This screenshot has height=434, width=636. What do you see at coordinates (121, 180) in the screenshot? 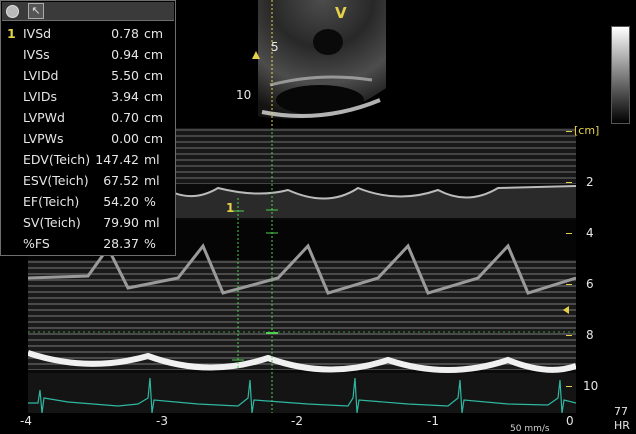
I see `measurement-value: 67.52` at bounding box center [121, 180].